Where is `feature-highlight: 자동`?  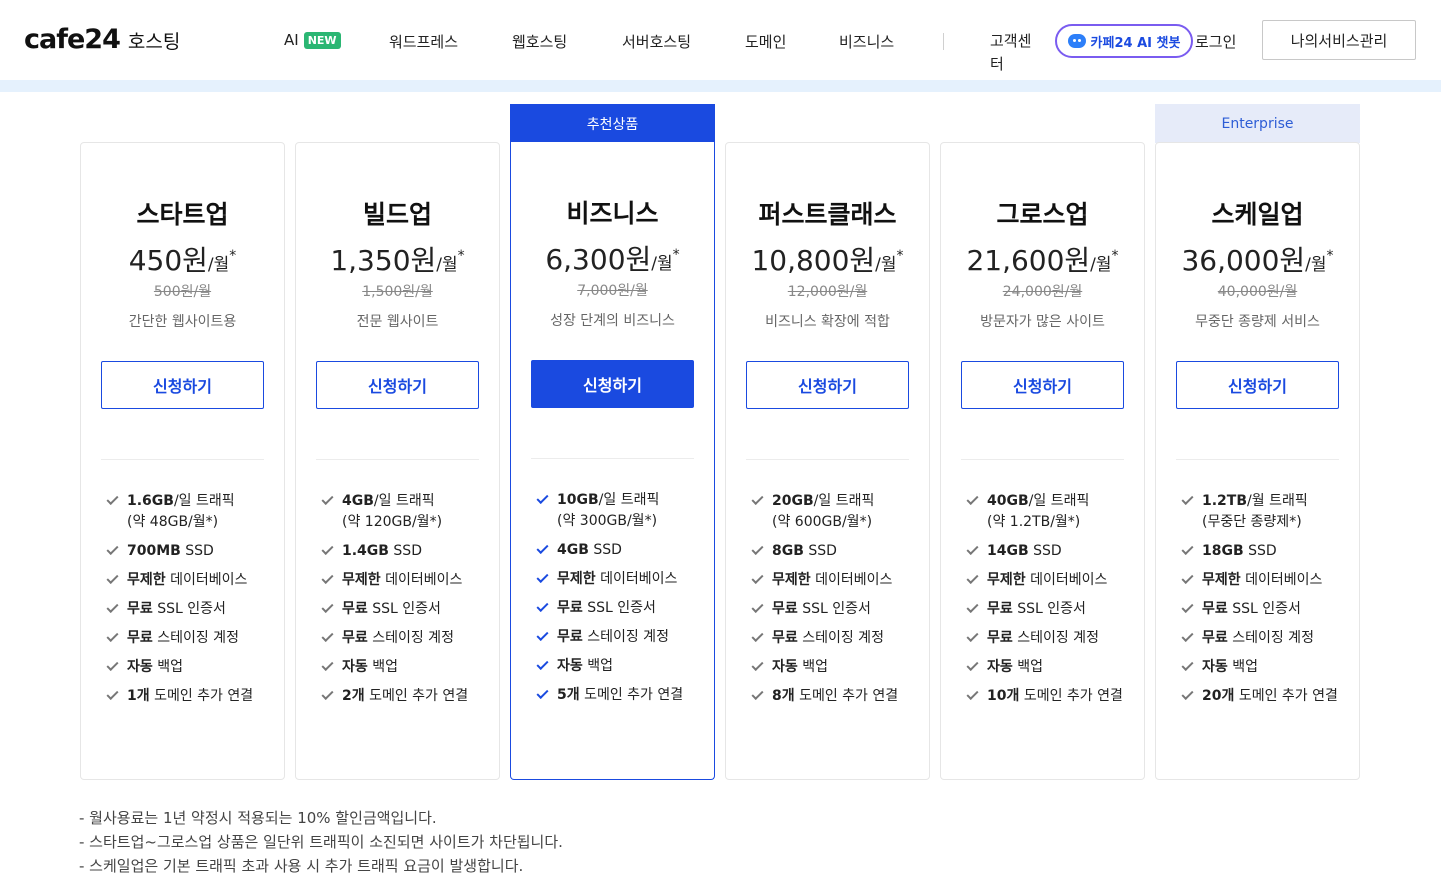
feature-highlight: 자동 is located at coordinates (1000, 667).